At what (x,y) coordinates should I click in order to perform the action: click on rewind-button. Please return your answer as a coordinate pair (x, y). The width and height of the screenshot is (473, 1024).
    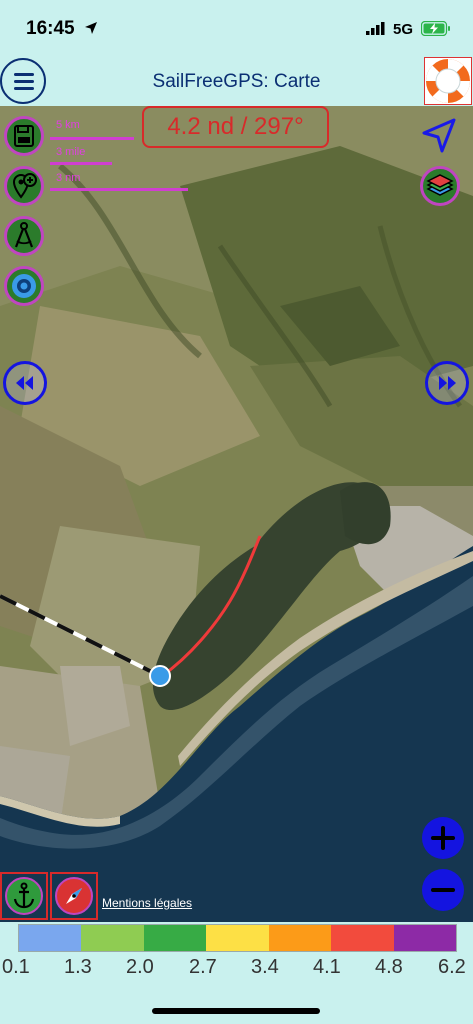
    Looking at the image, I should click on (25, 383).